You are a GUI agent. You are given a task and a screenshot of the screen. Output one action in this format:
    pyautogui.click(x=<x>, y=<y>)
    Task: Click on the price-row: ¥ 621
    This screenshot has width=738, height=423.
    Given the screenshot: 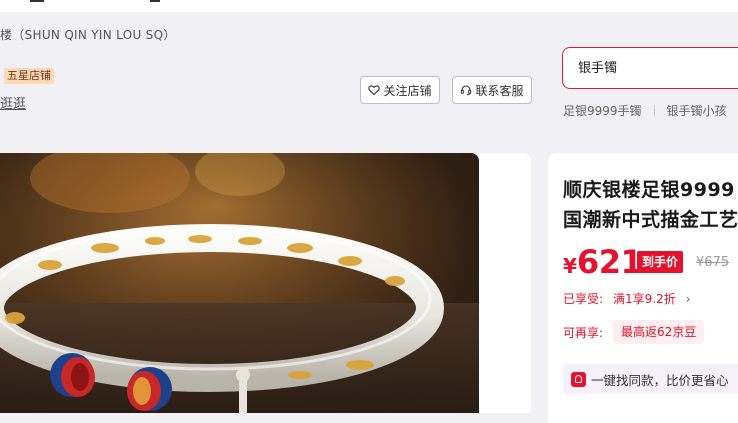 What is the action you would take?
    pyautogui.click(x=603, y=262)
    